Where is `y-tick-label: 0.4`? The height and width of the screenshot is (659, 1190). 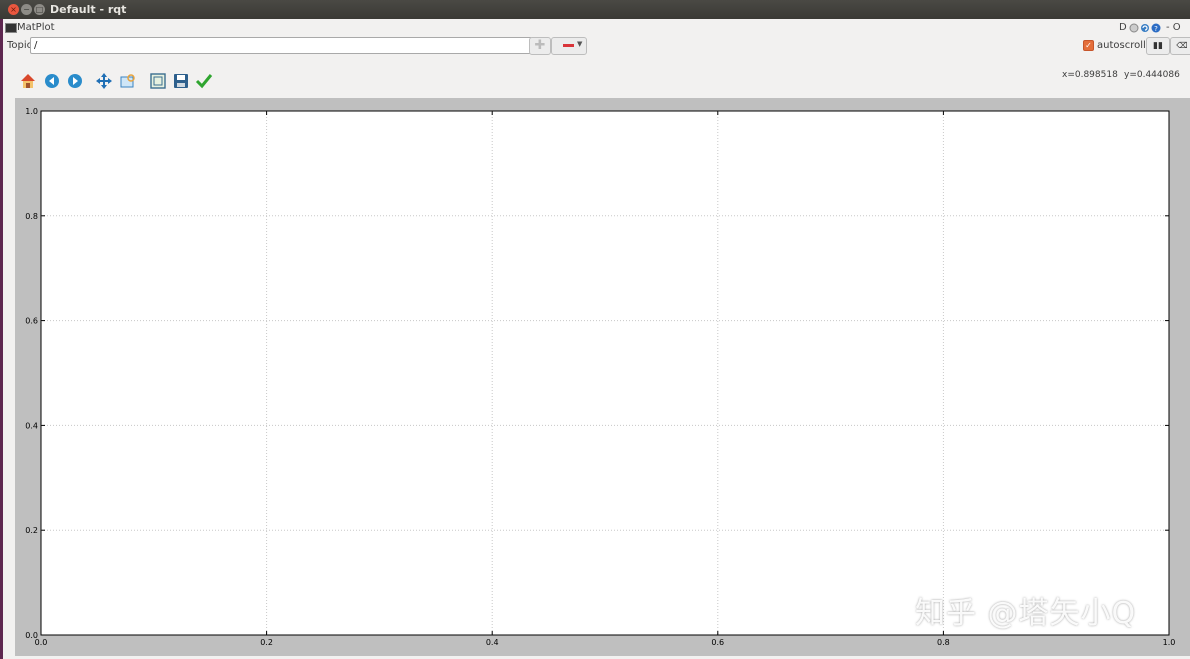
y-tick-label: 0.4 is located at coordinates (31, 425).